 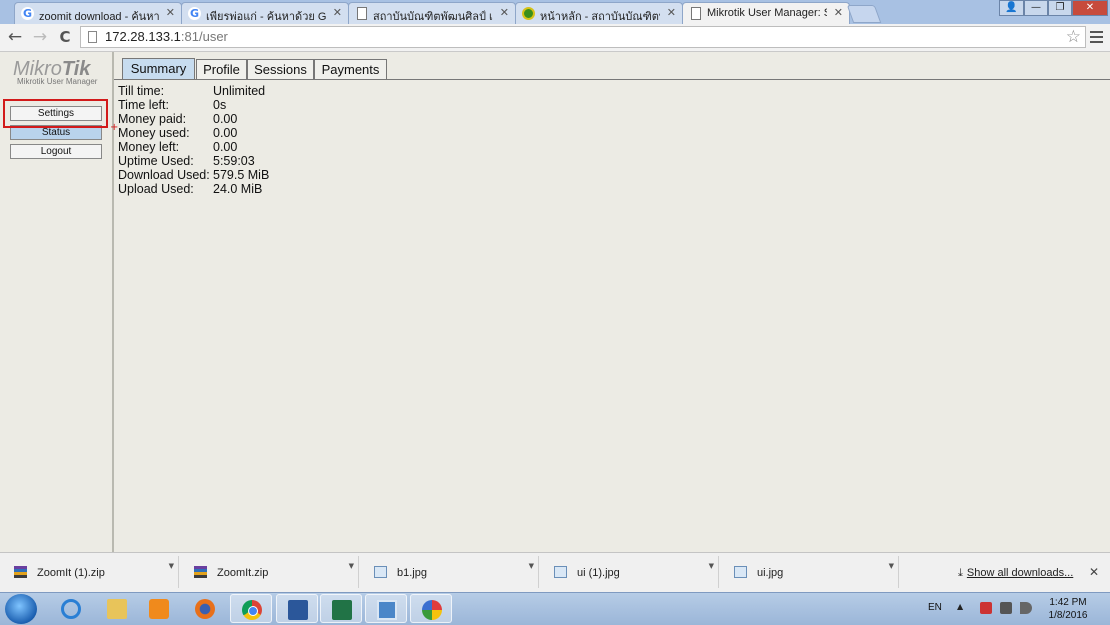 I want to click on word-icon, so click(x=297, y=608).